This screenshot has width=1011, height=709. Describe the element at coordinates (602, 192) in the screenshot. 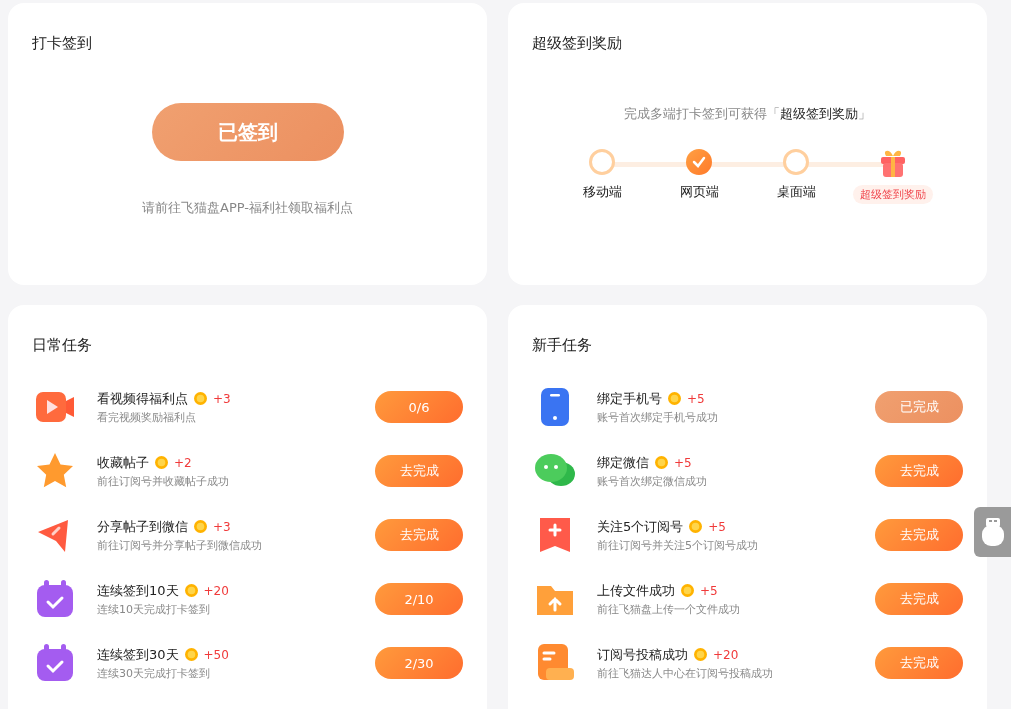

I see `step-label: 移动端` at that location.